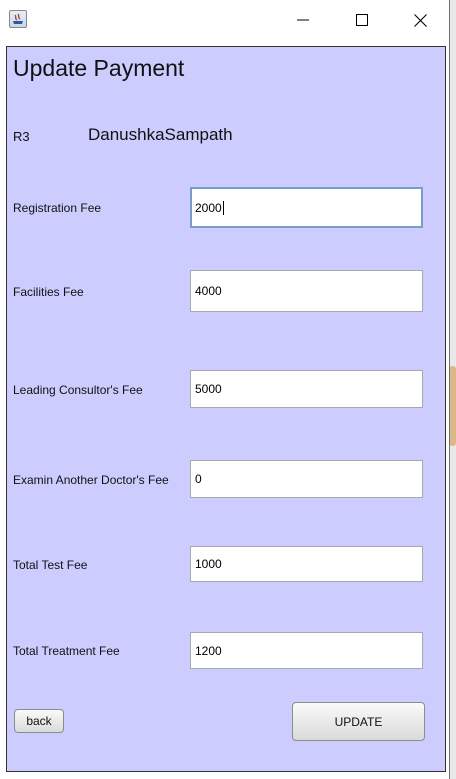 This screenshot has width=456, height=779. What do you see at coordinates (306, 389) in the screenshot?
I see `leading-consultor-fee-field: 5000` at bounding box center [306, 389].